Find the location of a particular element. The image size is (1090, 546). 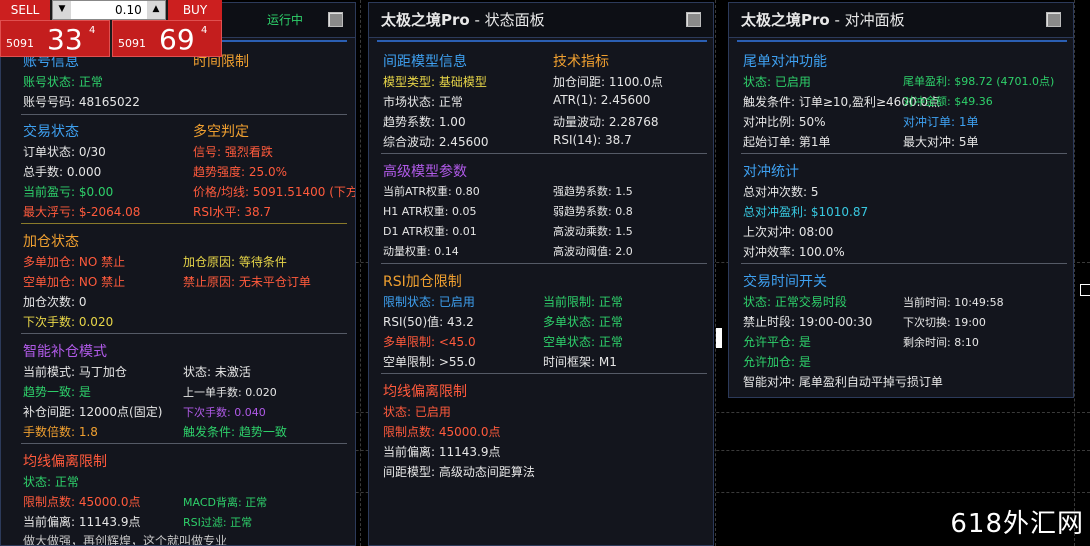

total-hedge-count: 总对冲次数: 5 is located at coordinates (781, 192).